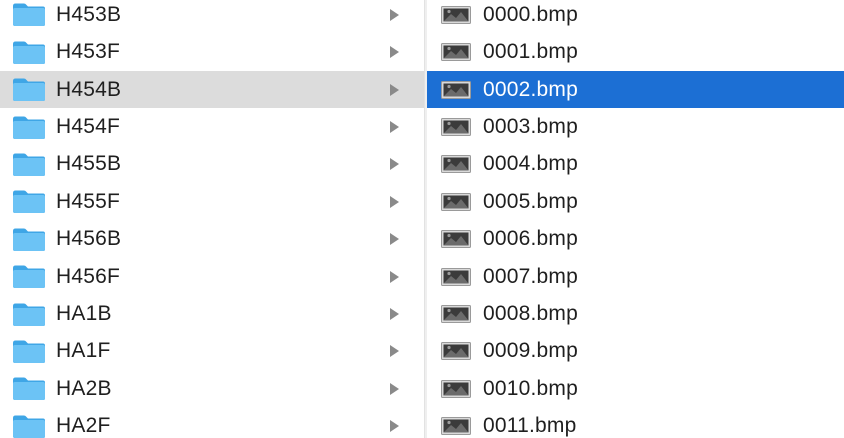  Describe the element at coordinates (531, 276) in the screenshot. I see `file-name: 0007.bmp` at that location.